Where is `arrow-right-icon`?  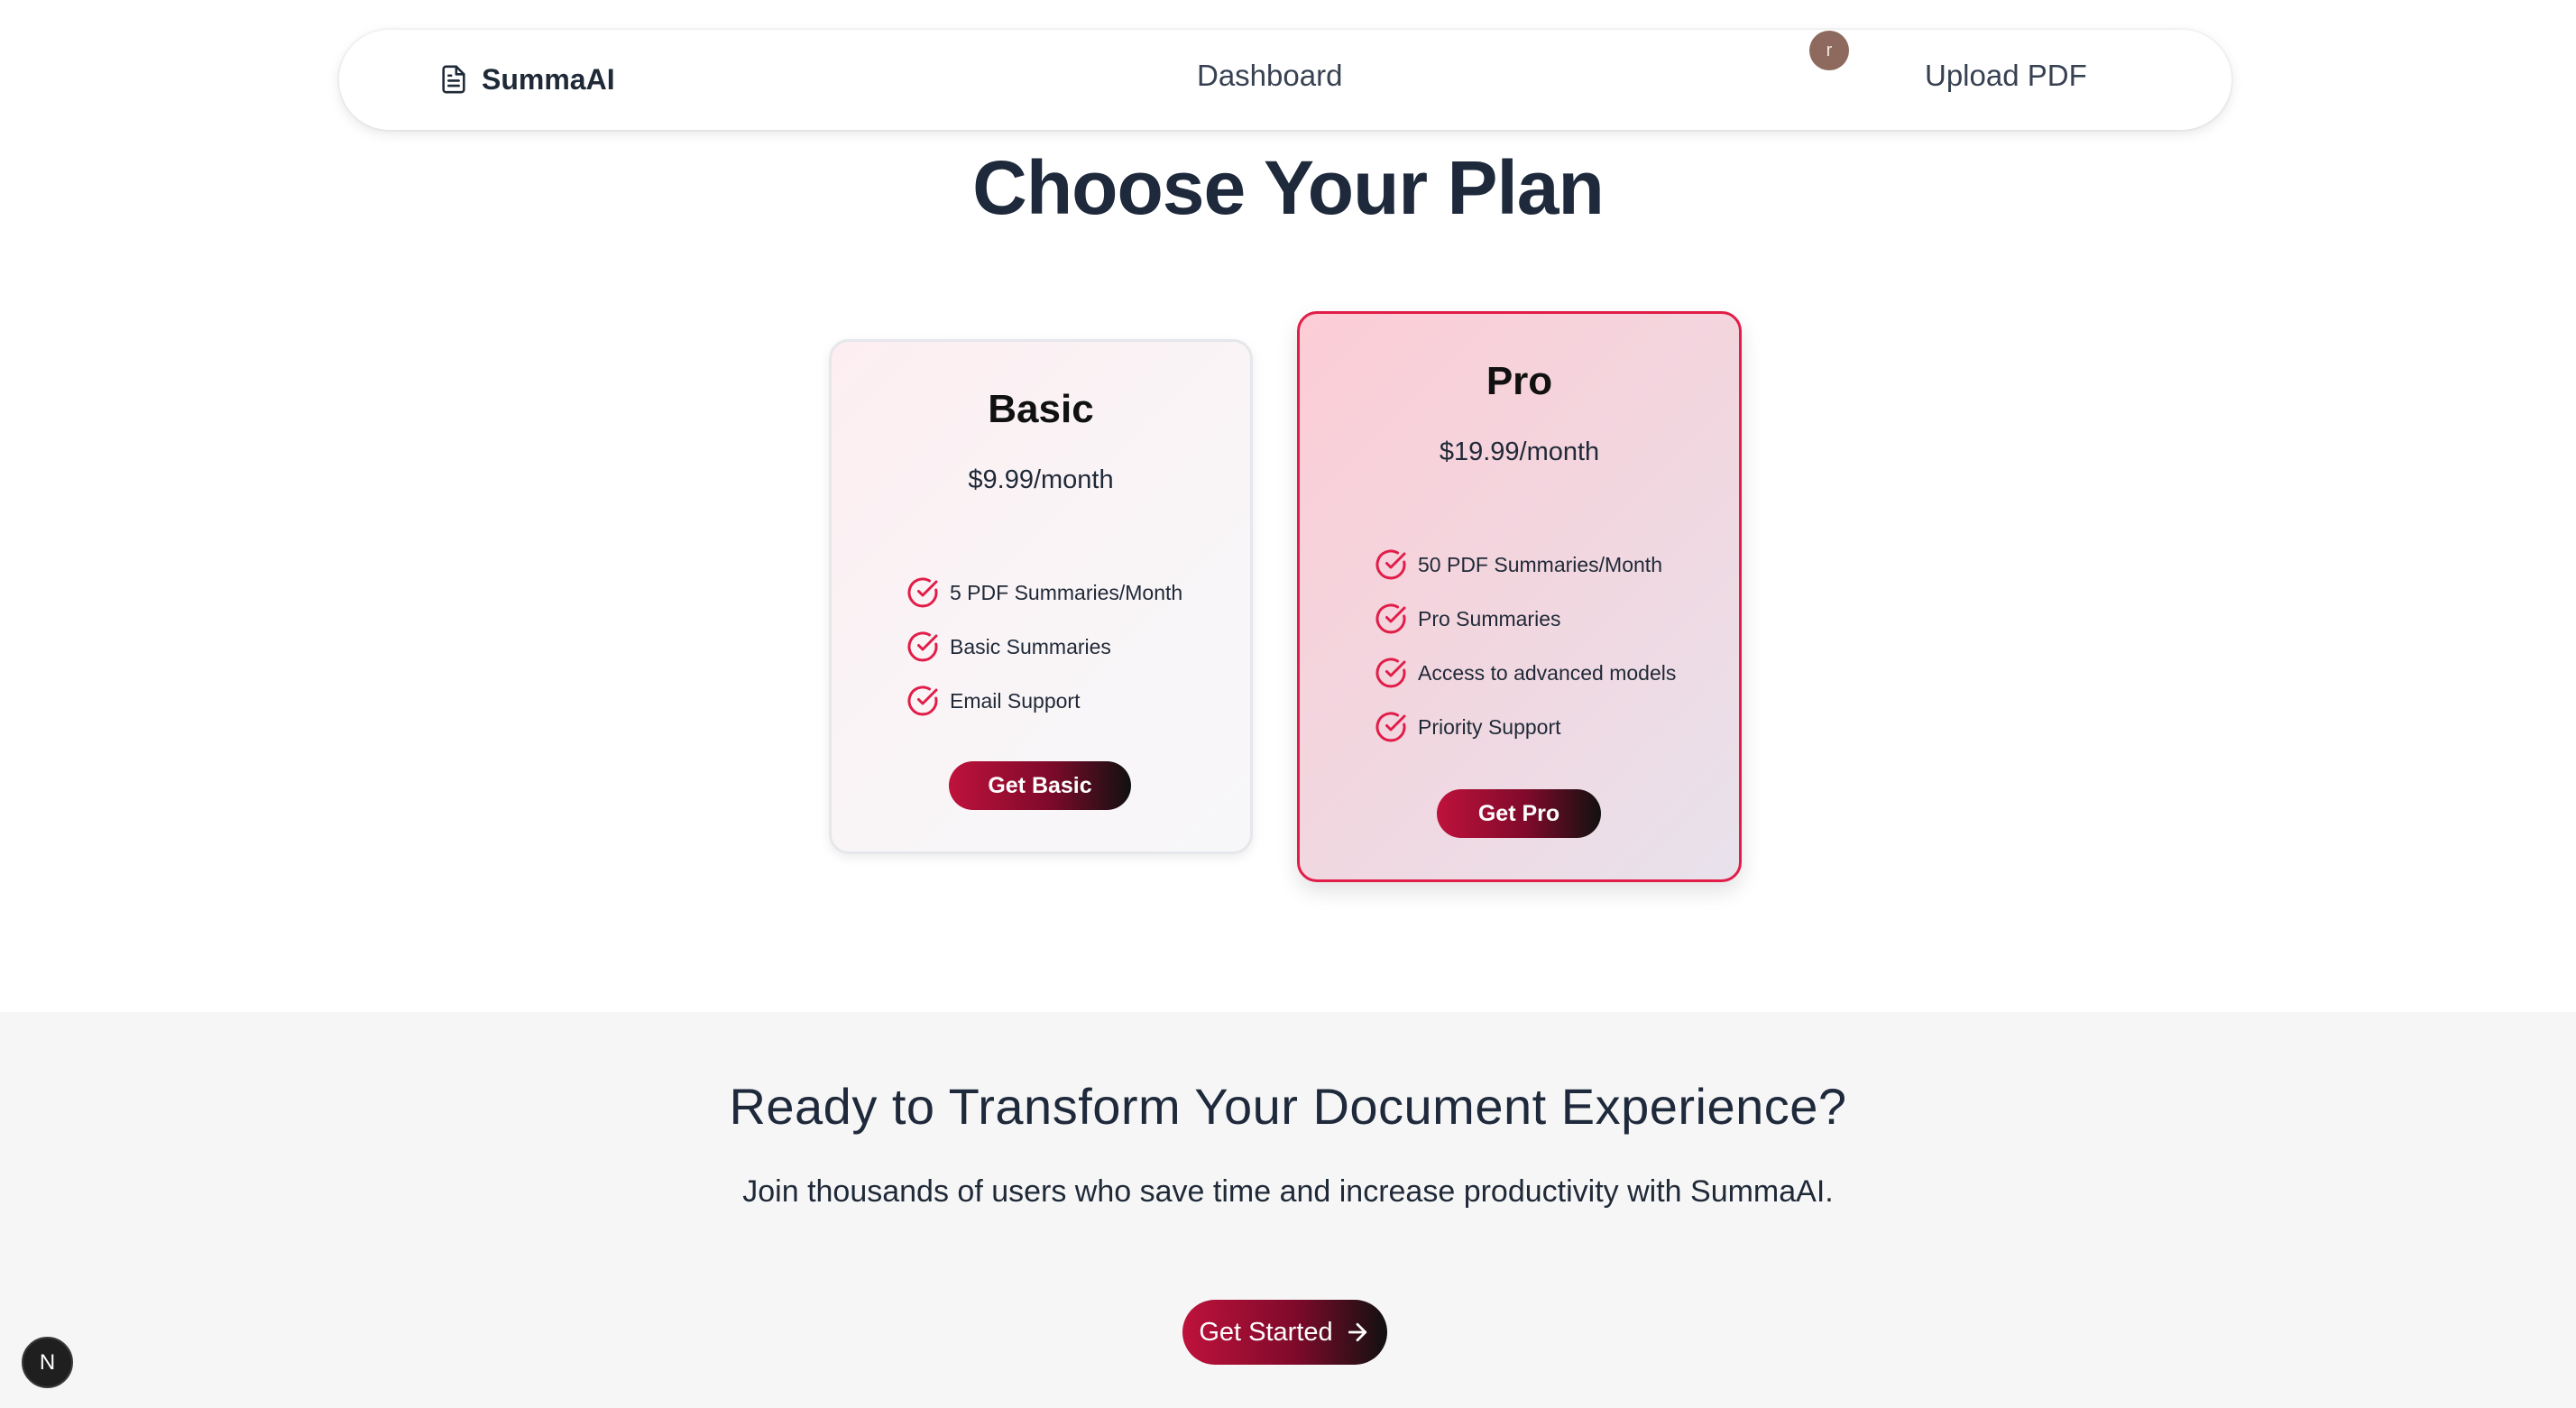
arrow-right-icon is located at coordinates (1357, 1332).